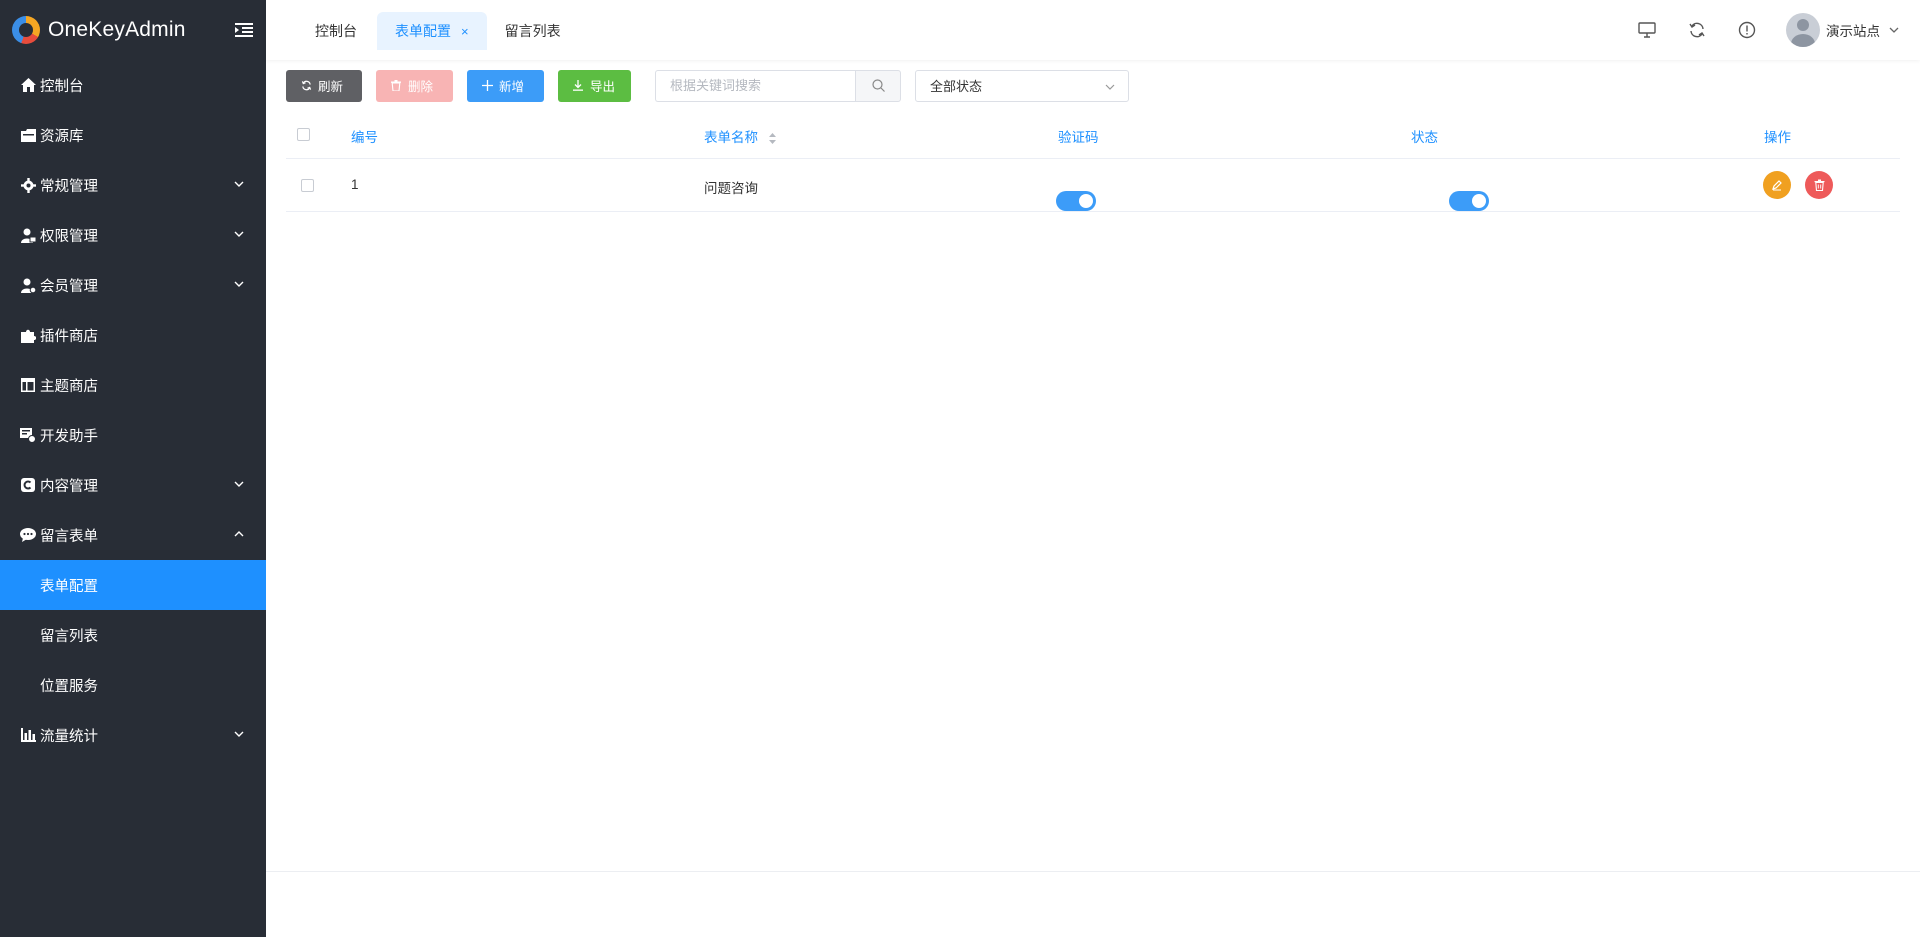  What do you see at coordinates (336, 31) in the screenshot?
I see `tab-label: 控制台` at bounding box center [336, 31].